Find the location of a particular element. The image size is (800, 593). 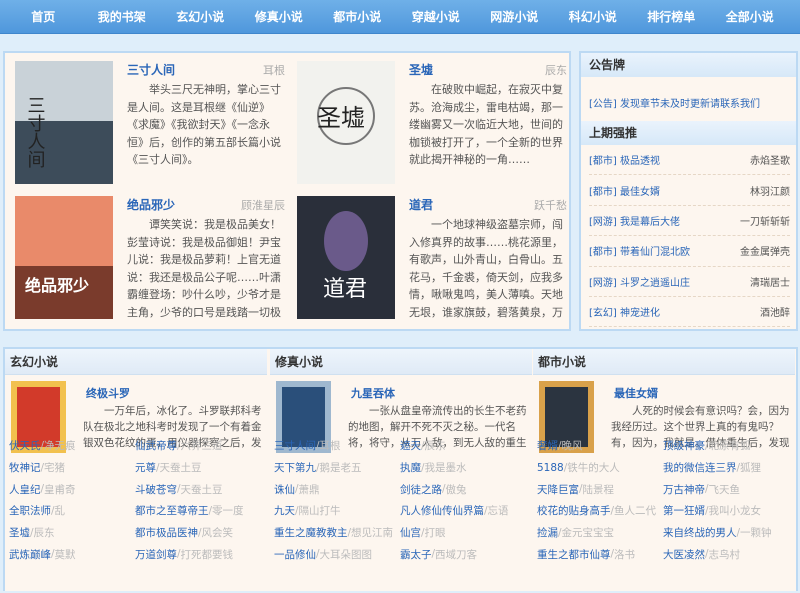

book-link: 诛仙 is located at coordinates (284, 489).